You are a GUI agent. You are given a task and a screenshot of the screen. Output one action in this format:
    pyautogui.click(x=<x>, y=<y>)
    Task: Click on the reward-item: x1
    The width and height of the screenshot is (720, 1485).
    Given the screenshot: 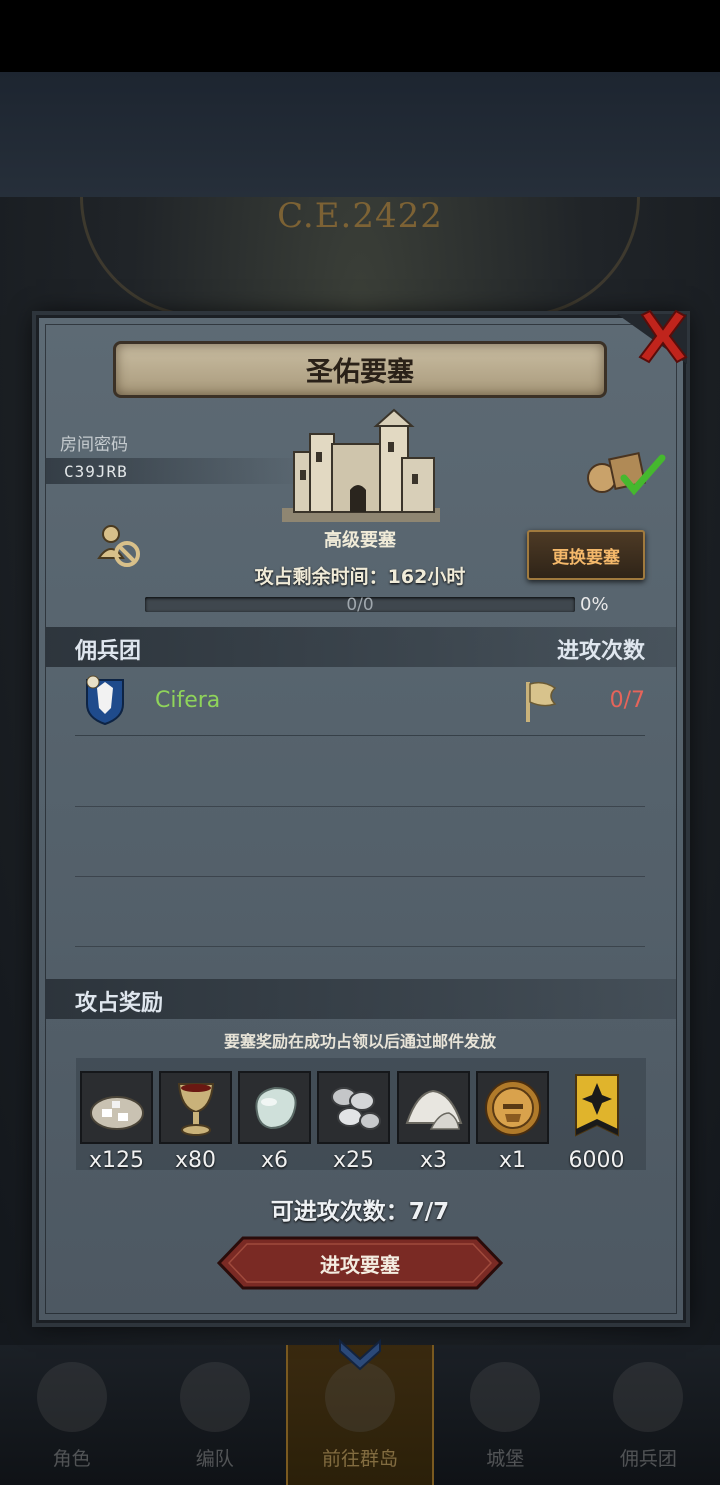 What is the action you would take?
    pyautogui.click(x=512, y=1122)
    